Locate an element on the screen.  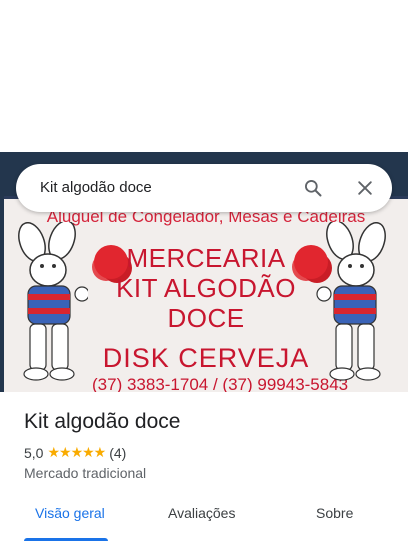
star-rating-icon: ★★★★★ is located at coordinates (76, 452).